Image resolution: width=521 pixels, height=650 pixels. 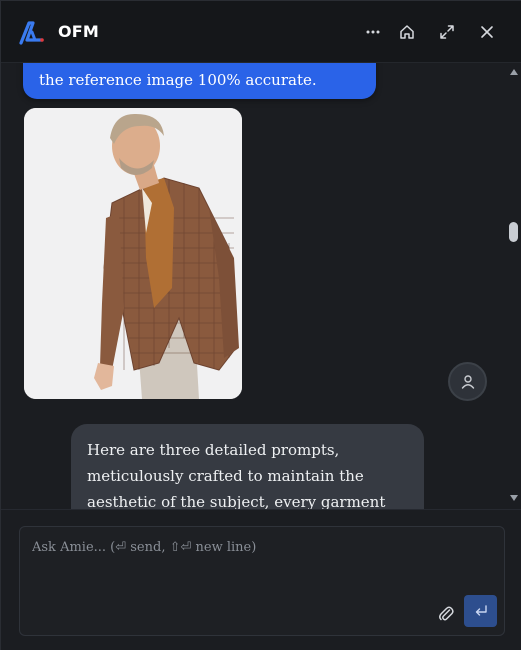 I want to click on scroll-down-icon, so click(x=514, y=498).